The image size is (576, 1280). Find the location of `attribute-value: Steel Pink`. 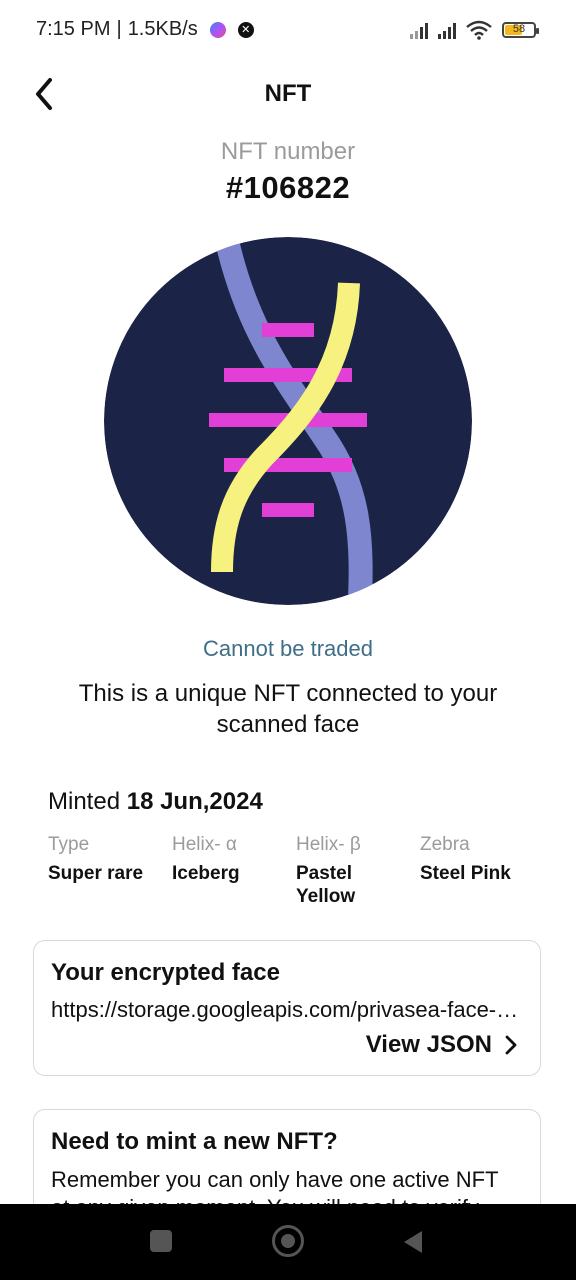

attribute-value: Steel Pink is located at coordinates (465, 873).